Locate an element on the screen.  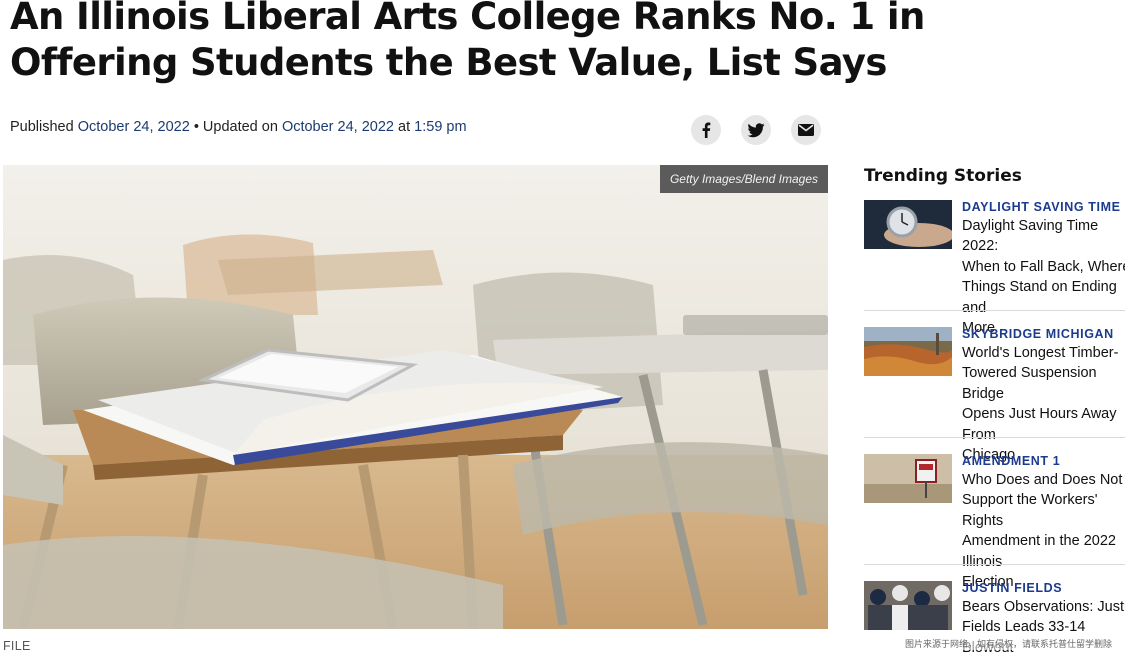
sidebar-title: Trending Stories is located at coordinates (943, 176).